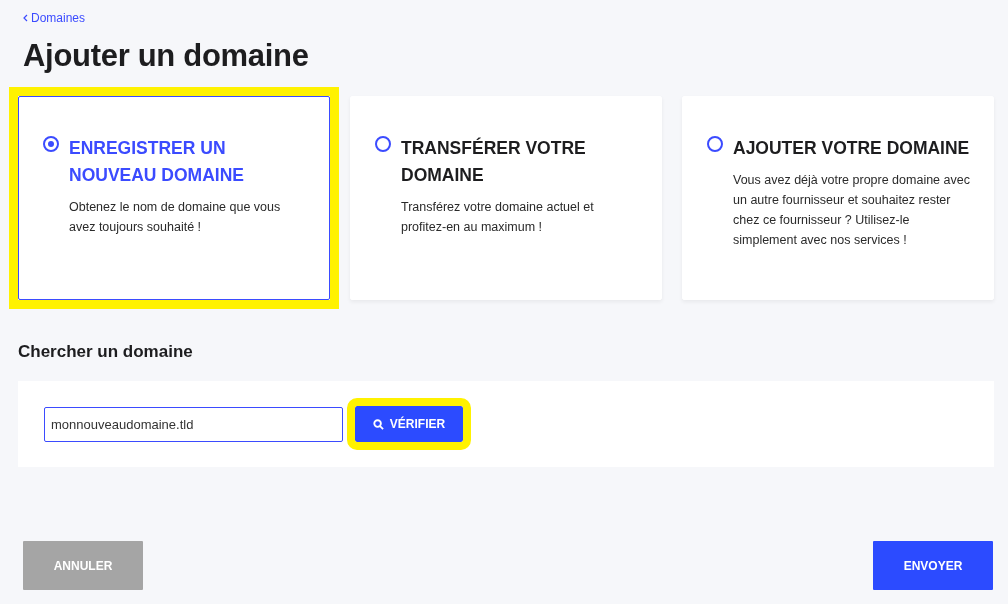 The image size is (1008, 604). Describe the element at coordinates (193, 424) in the screenshot. I see `domain-input-field: monnouveaudomaine.tld` at that location.